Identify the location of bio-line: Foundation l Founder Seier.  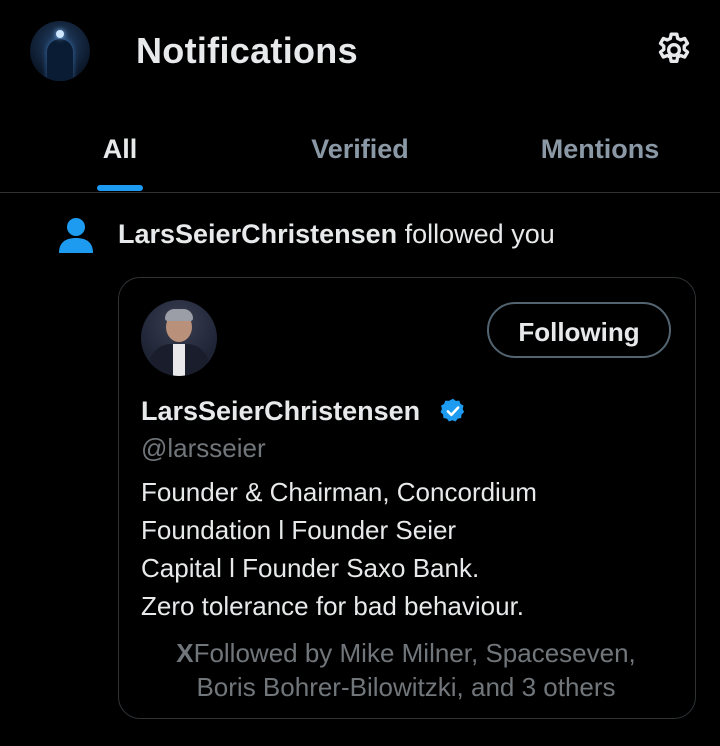
(299, 530).